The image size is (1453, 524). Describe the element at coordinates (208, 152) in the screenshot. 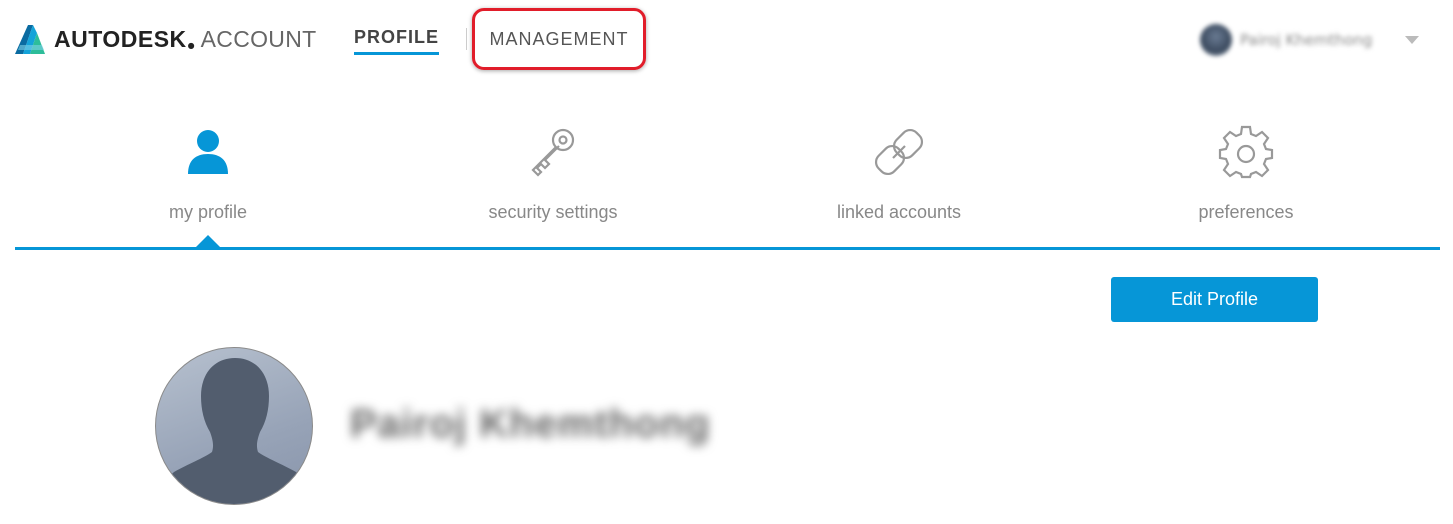

I see `person-icon` at that location.